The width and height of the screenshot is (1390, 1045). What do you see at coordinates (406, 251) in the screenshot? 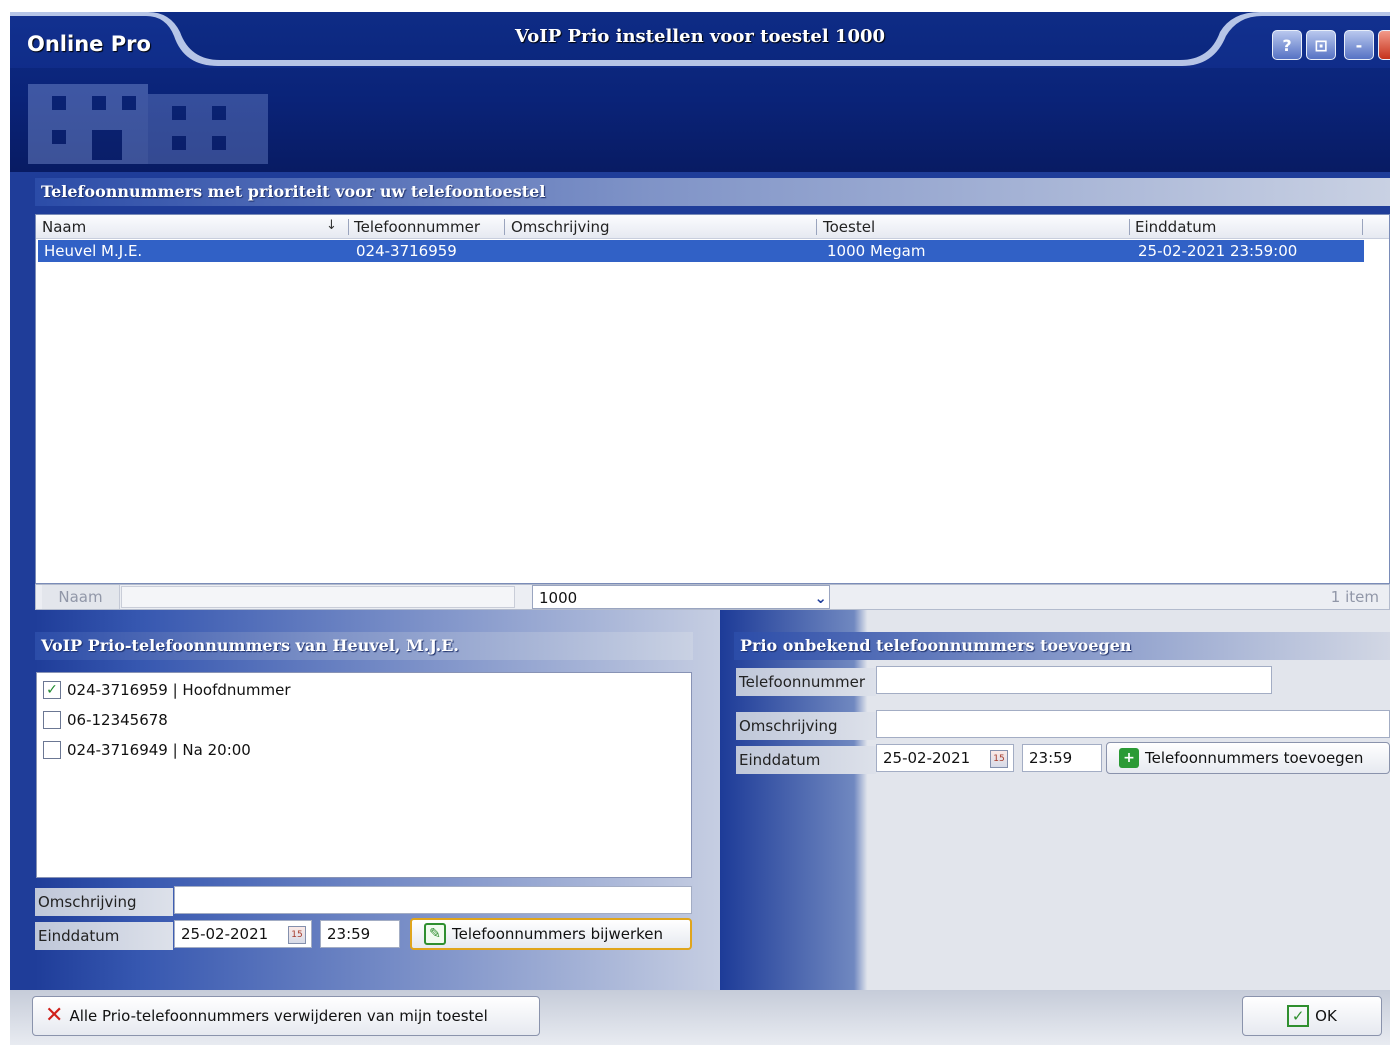
I see `cell-telefoonnummer: 024-3716959` at bounding box center [406, 251].